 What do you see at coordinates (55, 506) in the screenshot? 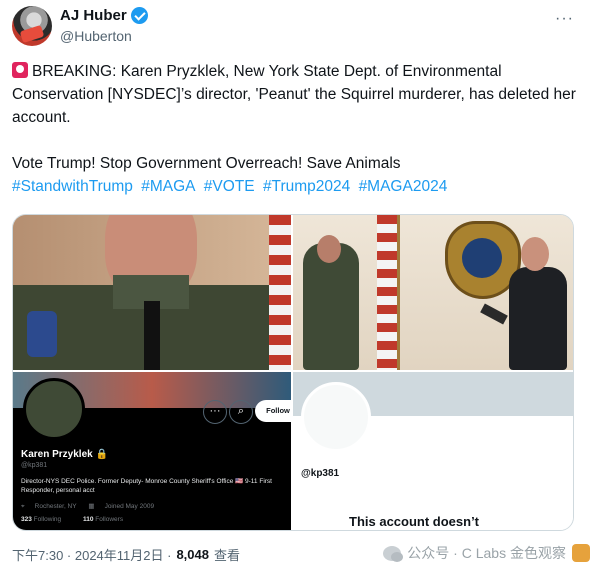
I see `profile-location: Rochester, NY` at bounding box center [55, 506].